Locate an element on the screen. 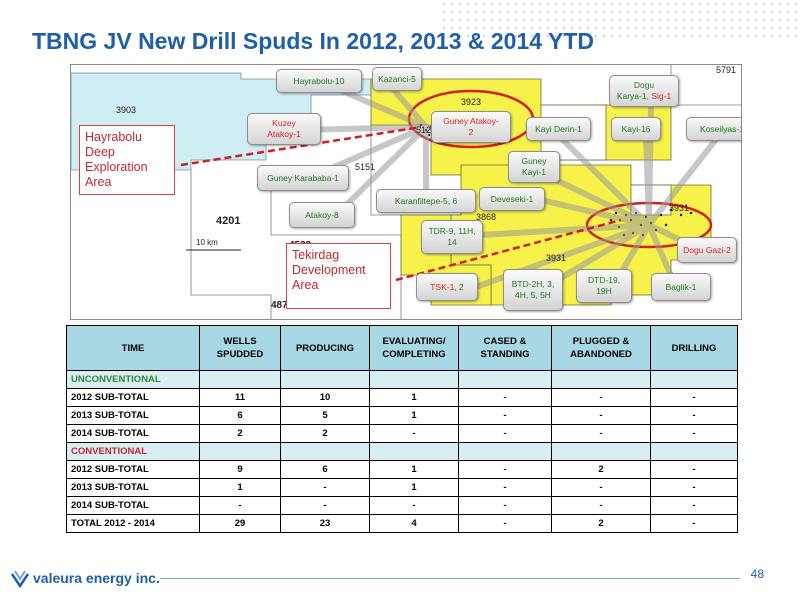 The height and width of the screenshot is (600, 800). callout-dtd: DTD-19, 19H is located at coordinates (604, 286).